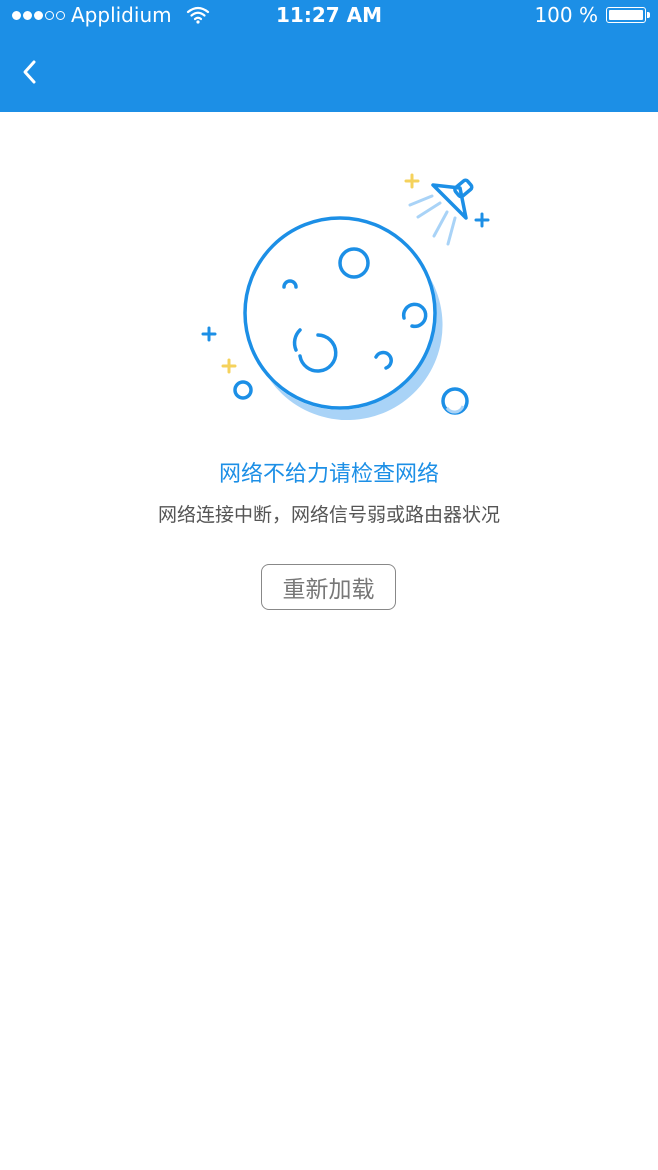 Image resolution: width=658 pixels, height=1170 pixels. I want to click on status-bar: Applidium 11:27 AM 100 %, so click(329, 16).